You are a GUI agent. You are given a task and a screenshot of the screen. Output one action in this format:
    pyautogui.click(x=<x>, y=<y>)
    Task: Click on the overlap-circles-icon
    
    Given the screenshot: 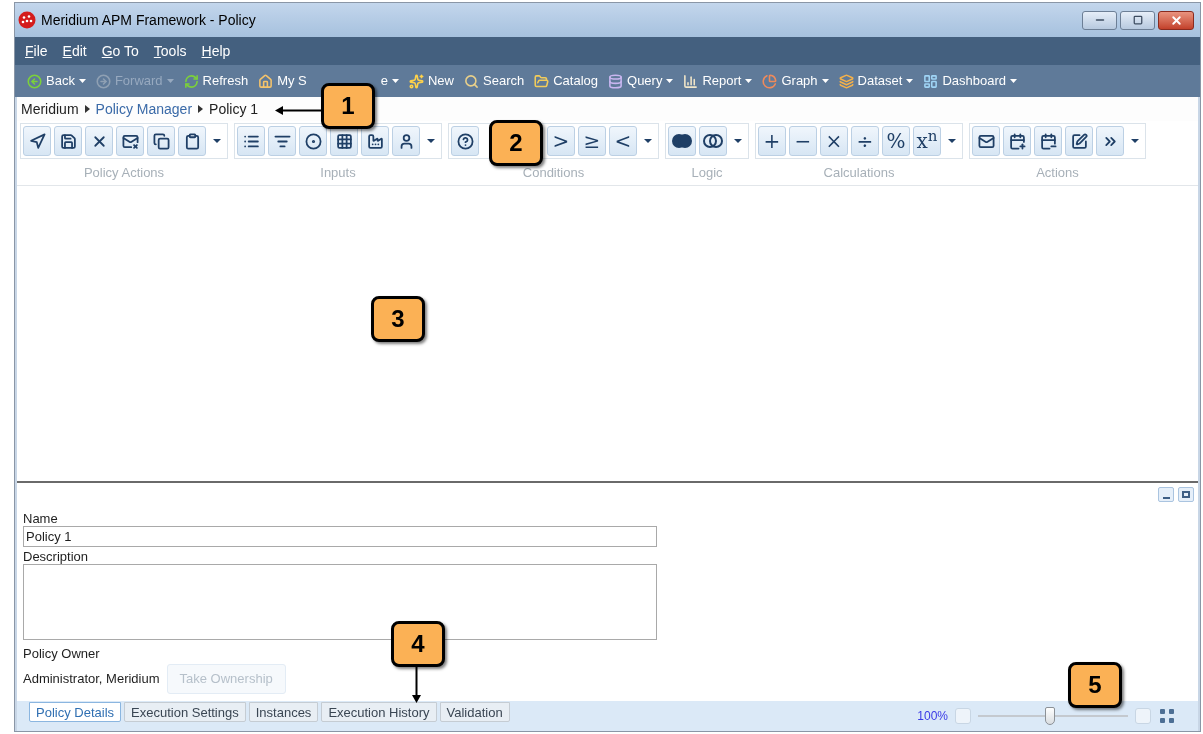 What is the action you would take?
    pyautogui.click(x=682, y=141)
    